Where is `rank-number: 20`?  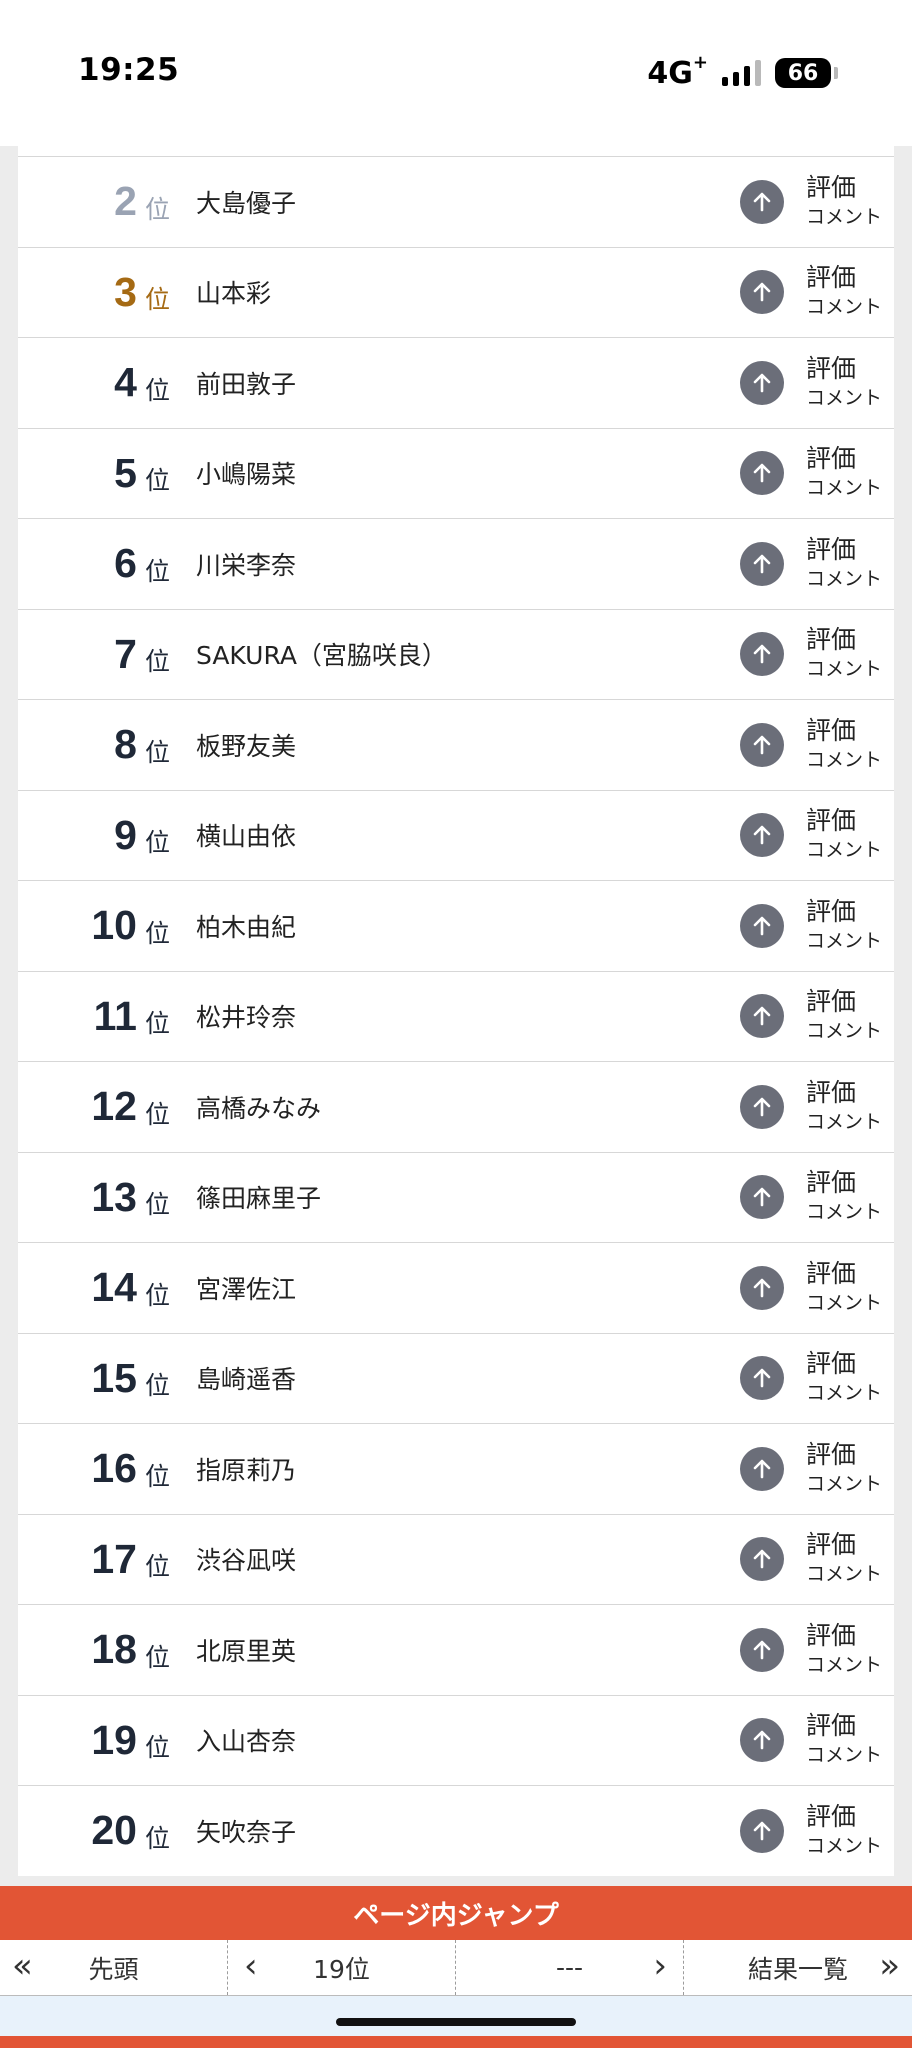
rank-number: 20 is located at coordinates (114, 1830).